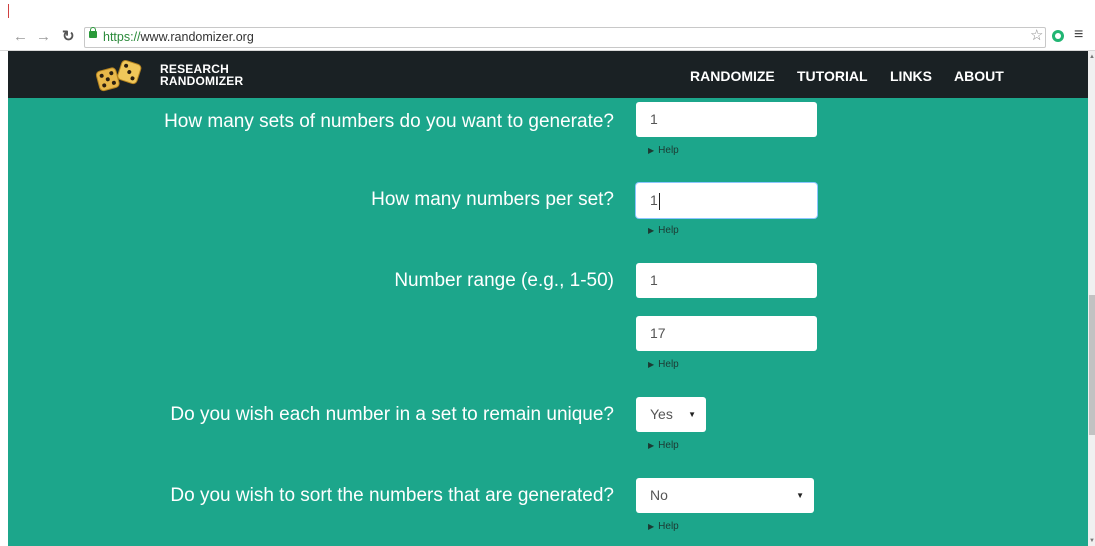 Image resolution: width=1095 pixels, height=546 pixels. What do you see at coordinates (8, 11) in the screenshot?
I see `tab-edge` at bounding box center [8, 11].